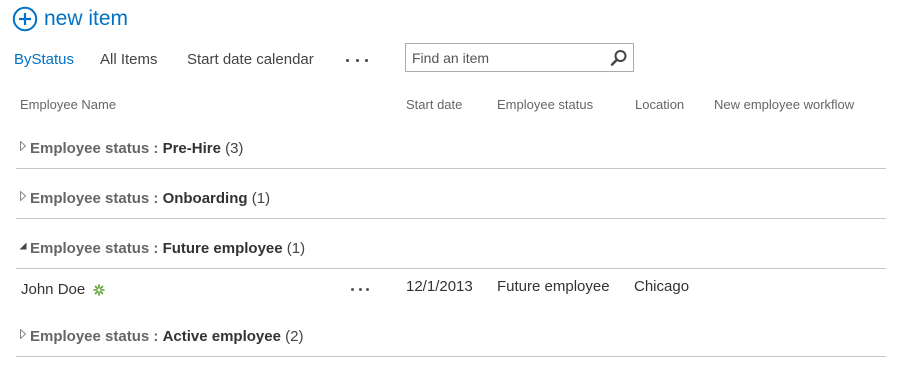  I want to click on group-label: Employee status : Future employee (1), so click(167, 249).